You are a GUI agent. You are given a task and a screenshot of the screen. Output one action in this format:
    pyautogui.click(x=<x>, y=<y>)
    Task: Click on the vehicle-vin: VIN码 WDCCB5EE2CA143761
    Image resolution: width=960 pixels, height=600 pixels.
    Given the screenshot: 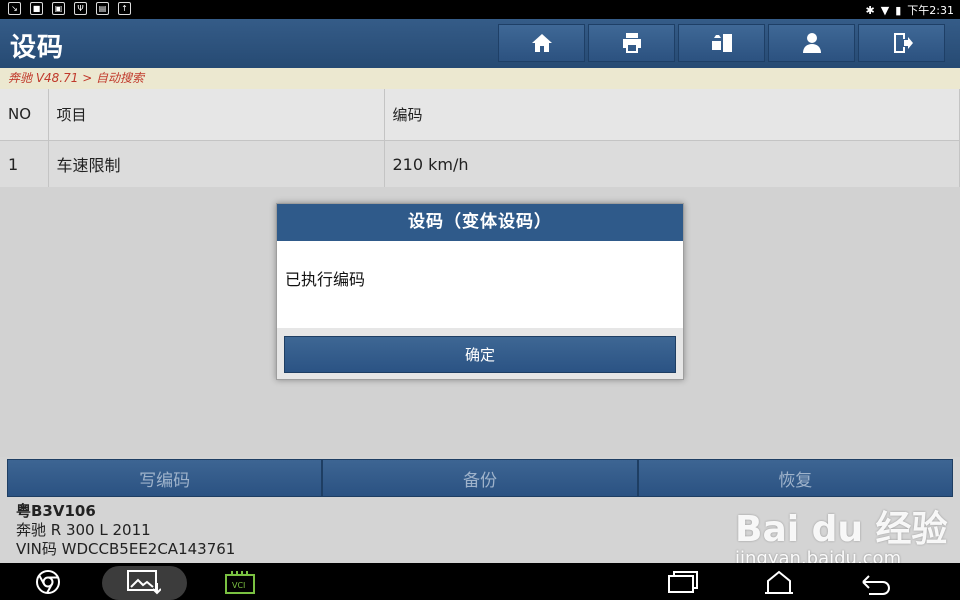 What is the action you would take?
    pyautogui.click(x=126, y=549)
    